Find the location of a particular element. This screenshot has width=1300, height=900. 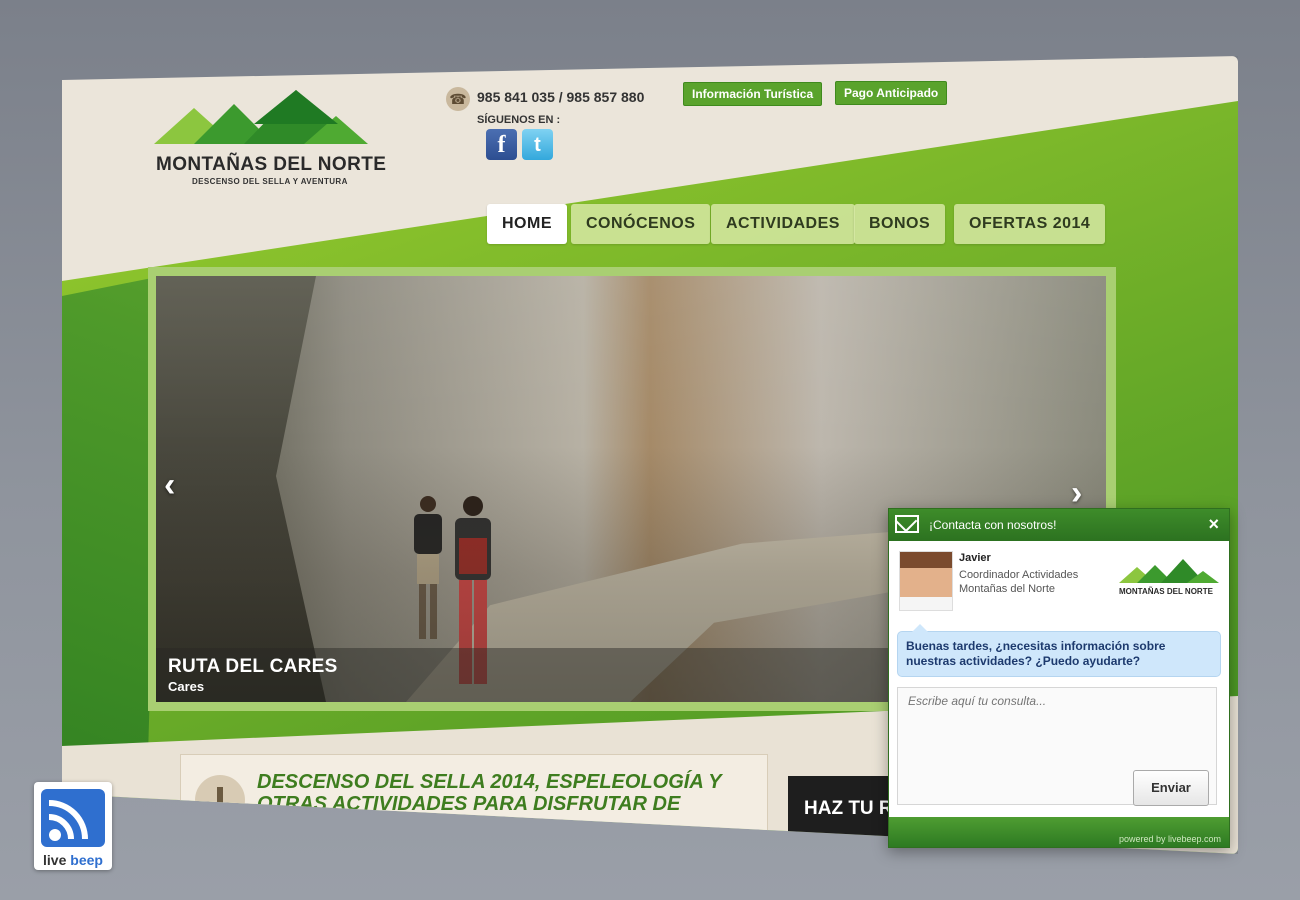

logo-subtitle: DESCENSO DEL SELLA Y AVENTURA is located at coordinates (270, 181).